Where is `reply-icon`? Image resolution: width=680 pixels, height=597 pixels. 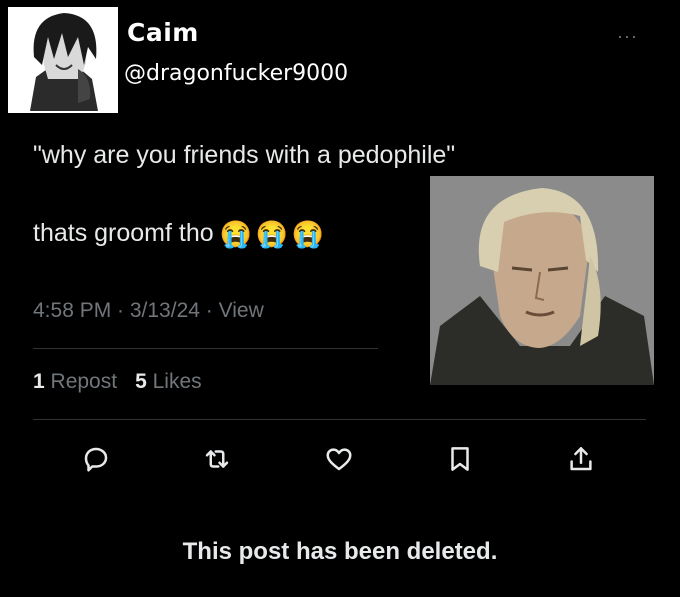 reply-icon is located at coordinates (96, 459).